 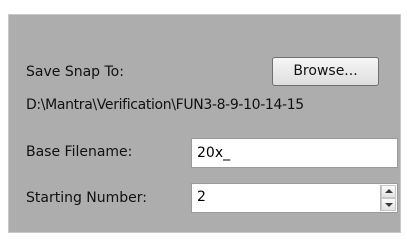 I want to click on chevron-down-icon, so click(x=389, y=205).